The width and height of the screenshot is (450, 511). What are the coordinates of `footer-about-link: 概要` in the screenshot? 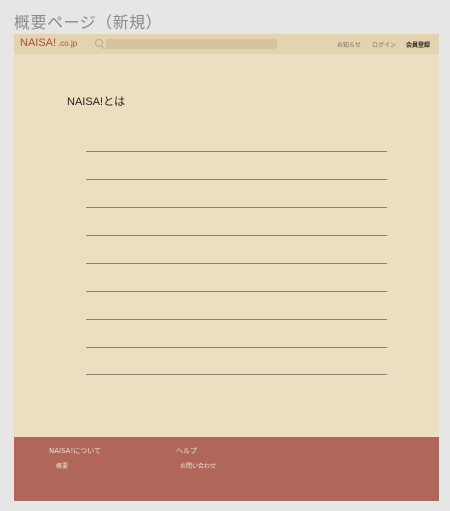 It's located at (62, 465).